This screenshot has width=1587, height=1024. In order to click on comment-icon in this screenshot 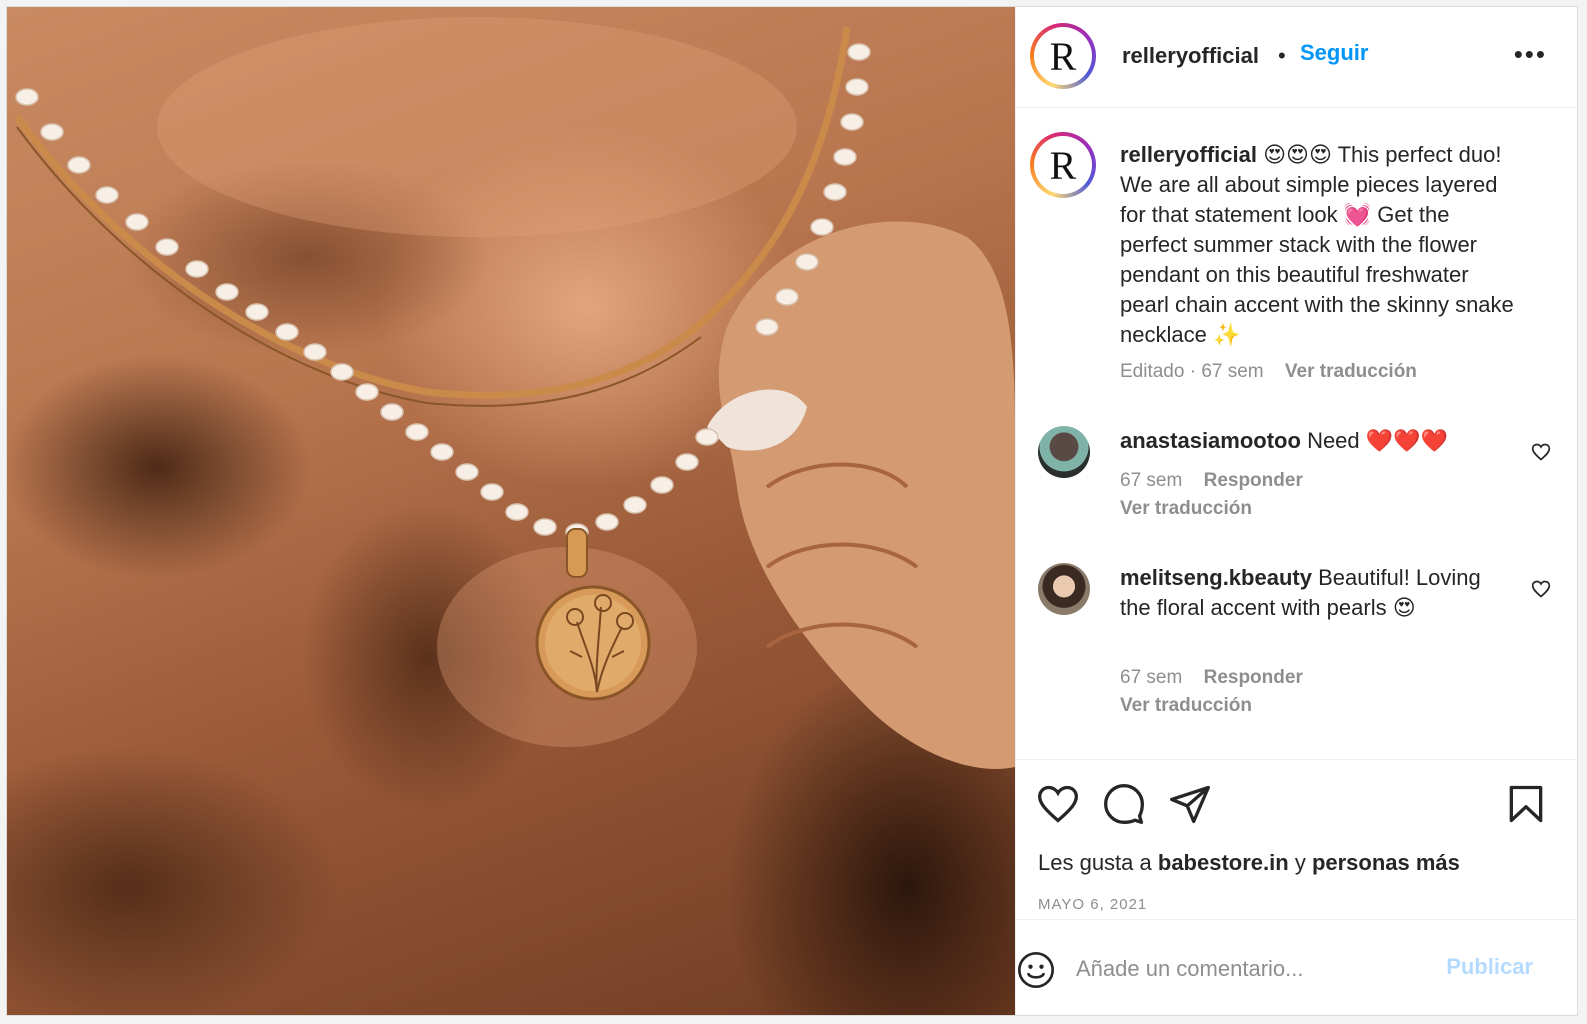, I will do `click(1124, 804)`.